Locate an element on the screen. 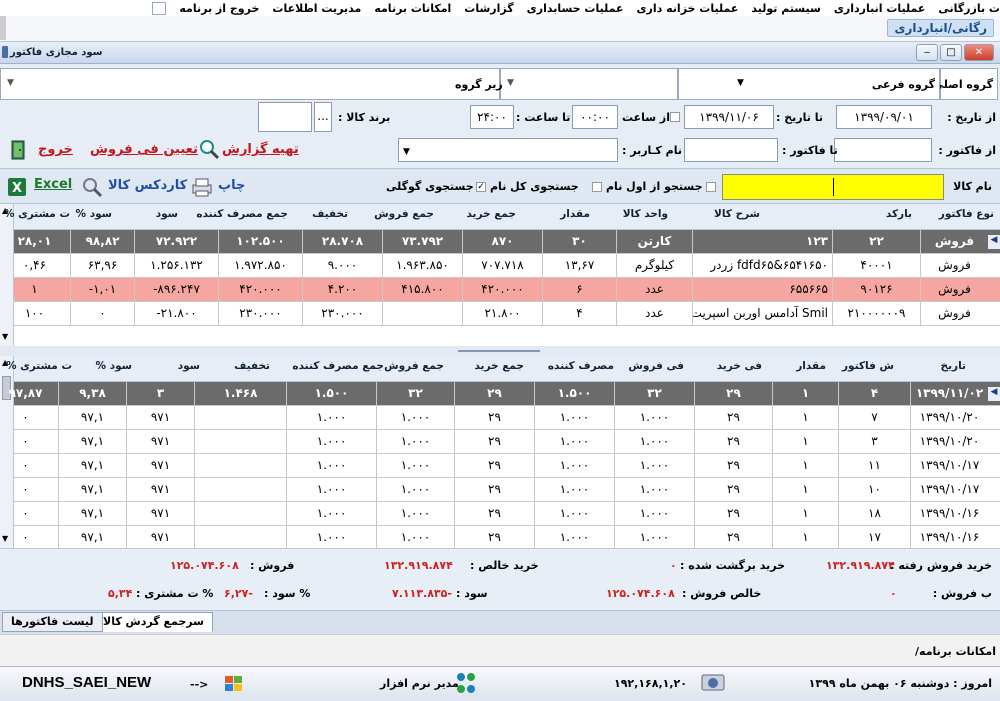  excel-export-button: Excel is located at coordinates (53, 184).